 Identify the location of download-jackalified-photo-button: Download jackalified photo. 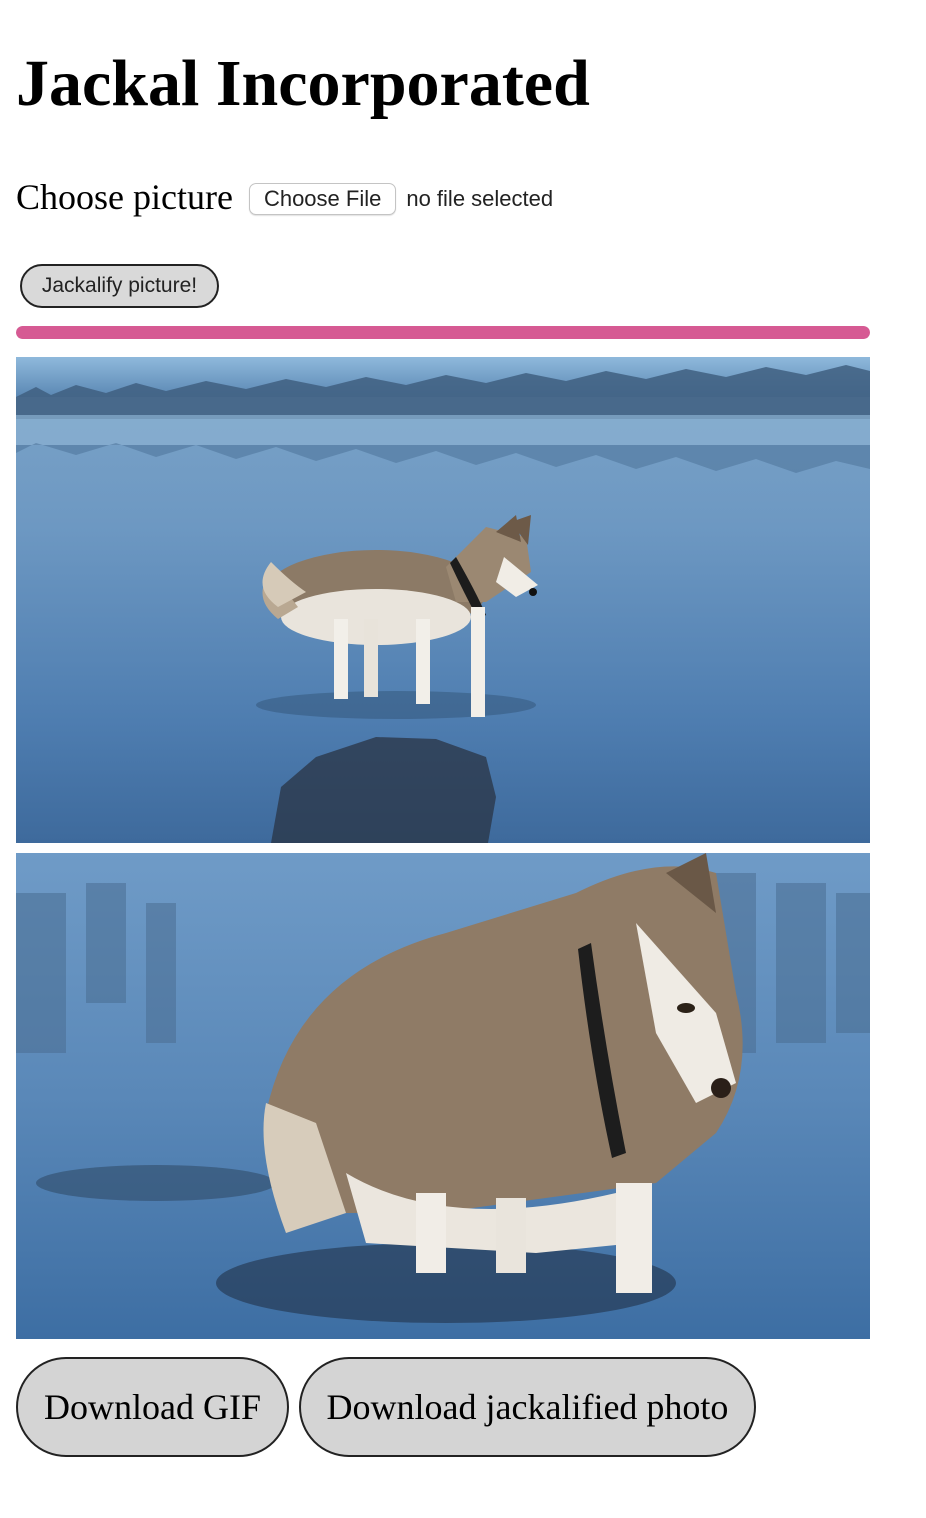
(527, 1407).